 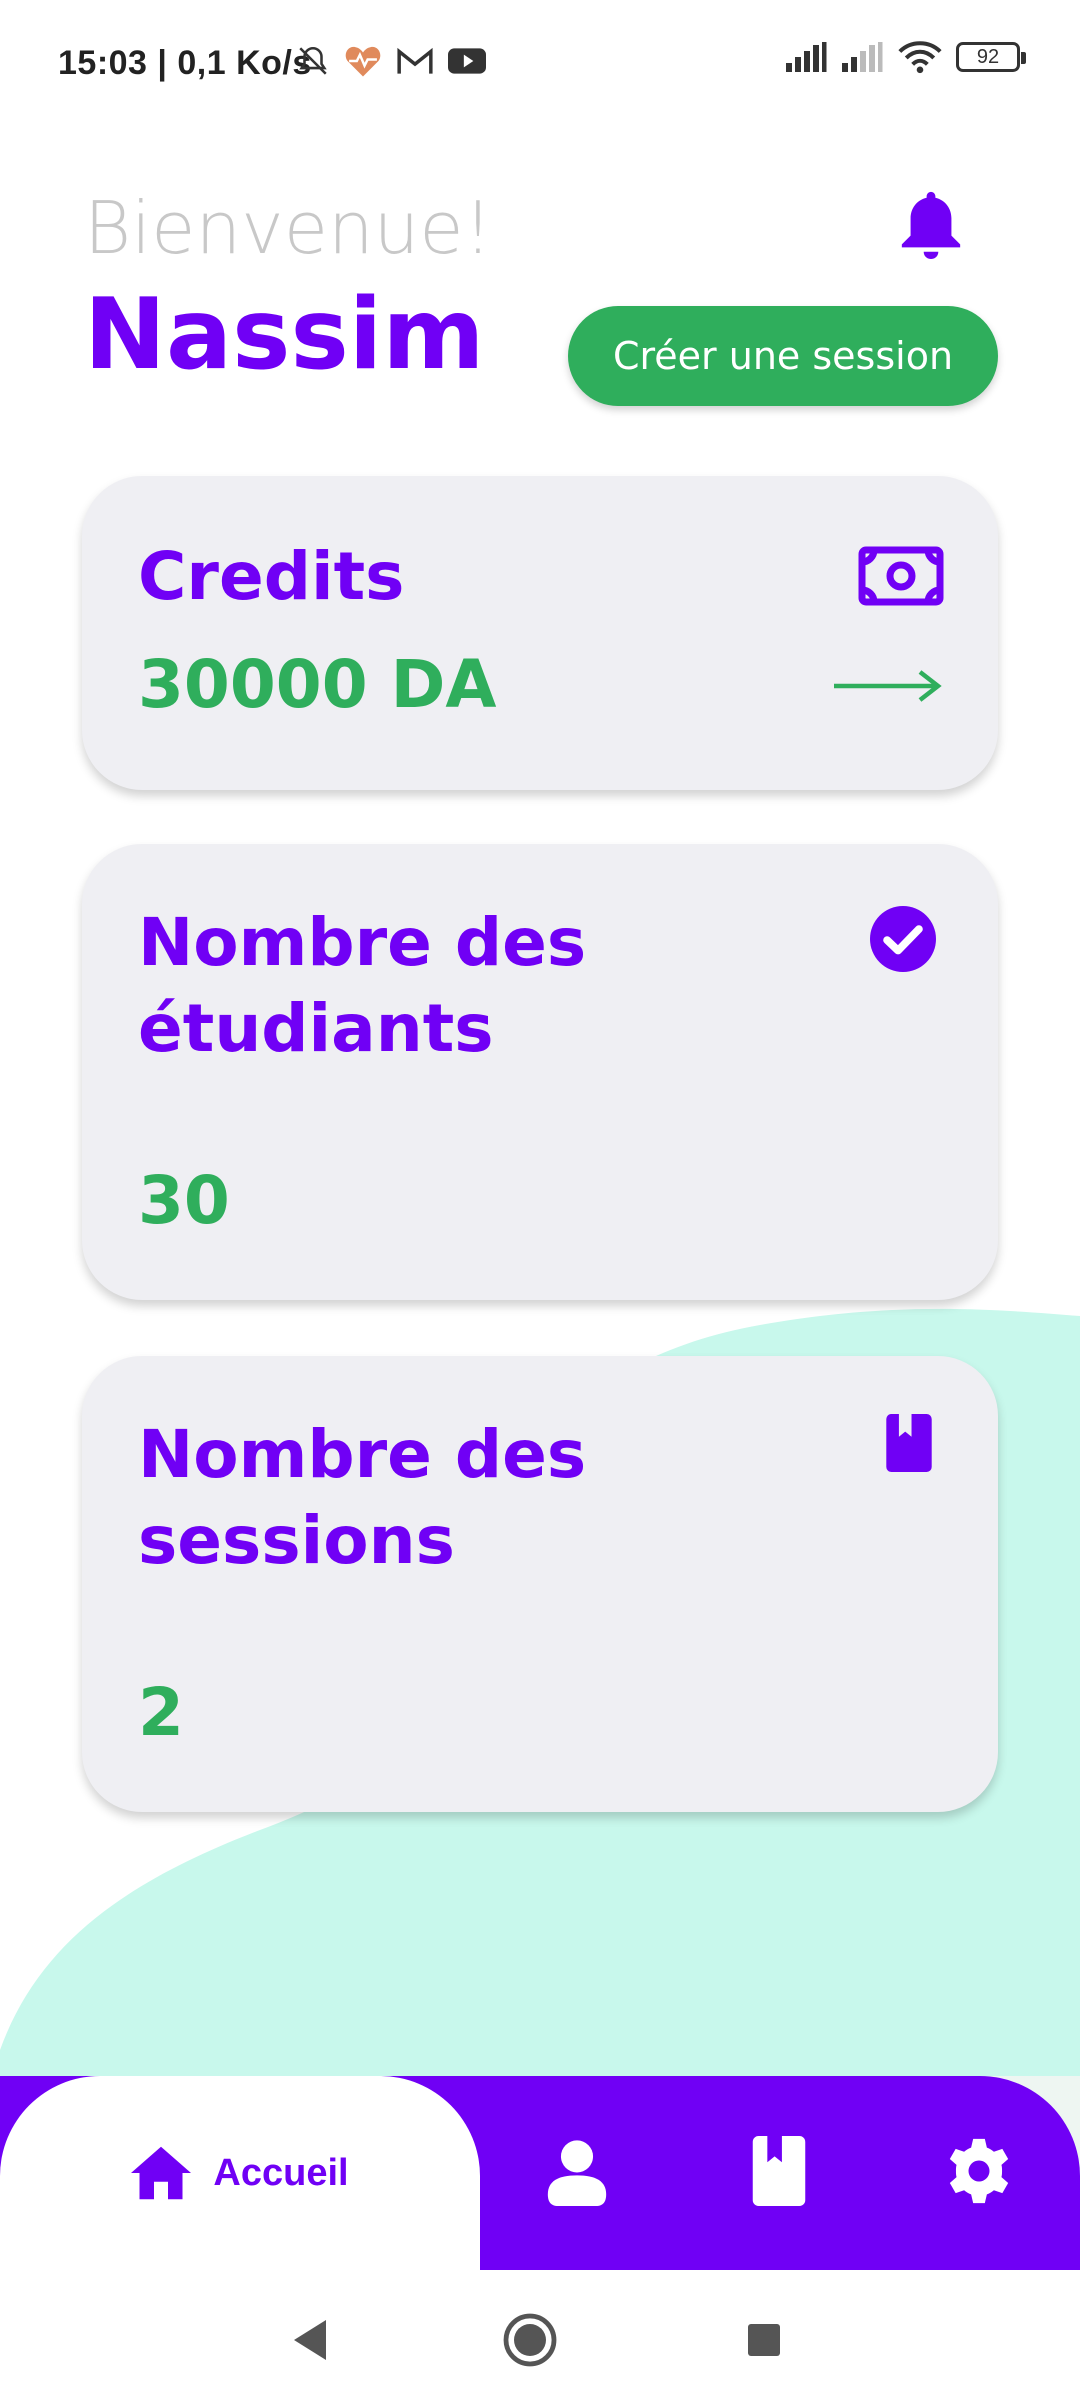 What do you see at coordinates (909, 1443) in the screenshot?
I see `book-icon` at bounding box center [909, 1443].